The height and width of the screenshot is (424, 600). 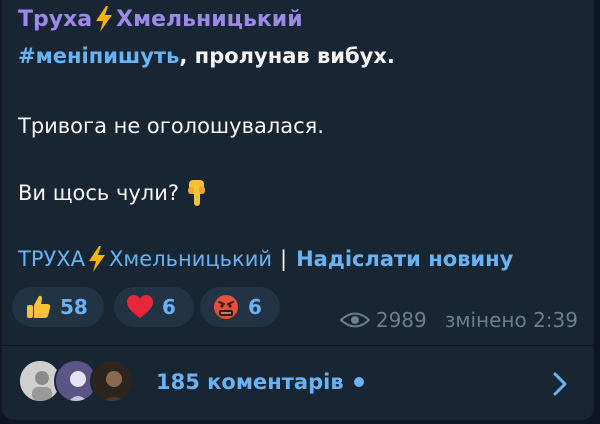 What do you see at coordinates (226, 307) in the screenshot?
I see `angry-face-icon` at bounding box center [226, 307].